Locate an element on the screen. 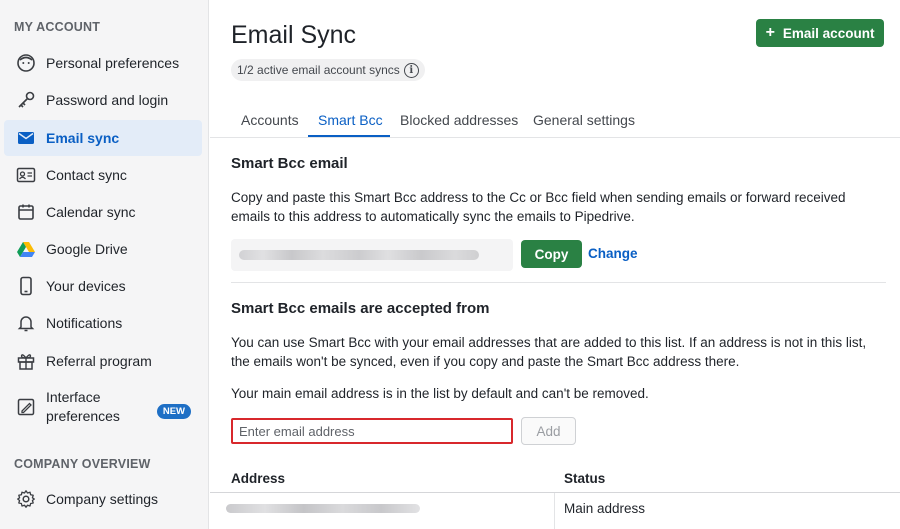 This screenshot has height=529, width=900. tab-general-settings: General settings is located at coordinates (584, 120).